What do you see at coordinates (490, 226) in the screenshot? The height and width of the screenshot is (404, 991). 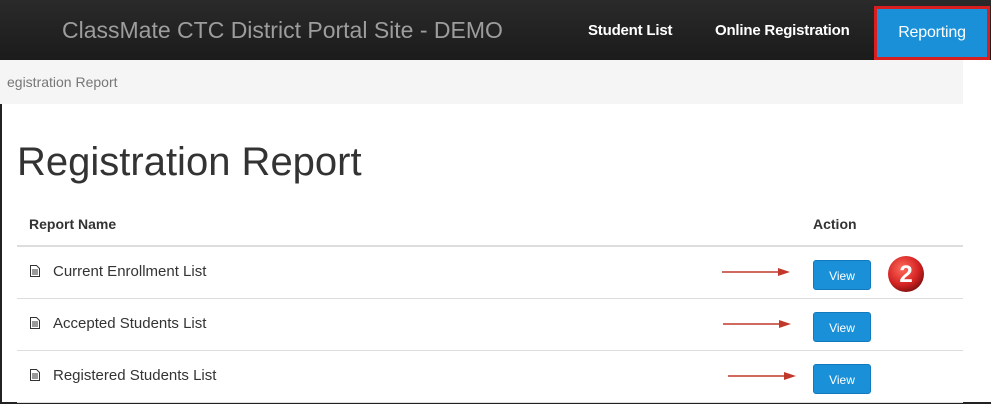 I see `table-header: Report Name Action` at bounding box center [490, 226].